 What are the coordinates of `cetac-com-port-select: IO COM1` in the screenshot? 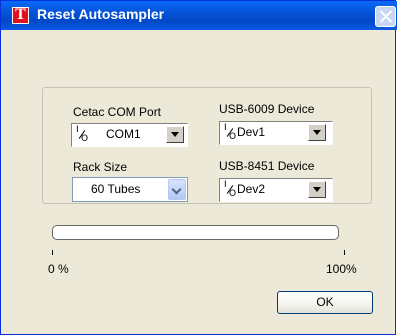 It's located at (129, 135).